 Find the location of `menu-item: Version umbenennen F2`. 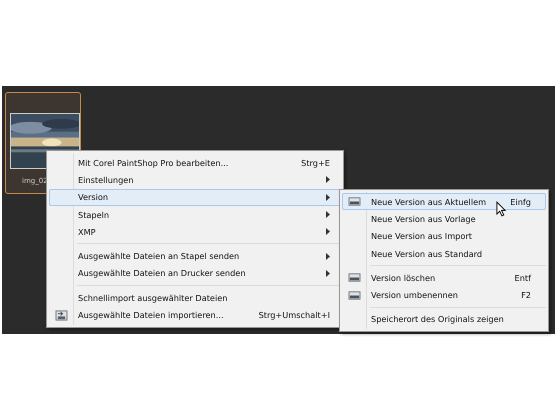

menu-item: Version umbenennen F2 is located at coordinates (444, 295).